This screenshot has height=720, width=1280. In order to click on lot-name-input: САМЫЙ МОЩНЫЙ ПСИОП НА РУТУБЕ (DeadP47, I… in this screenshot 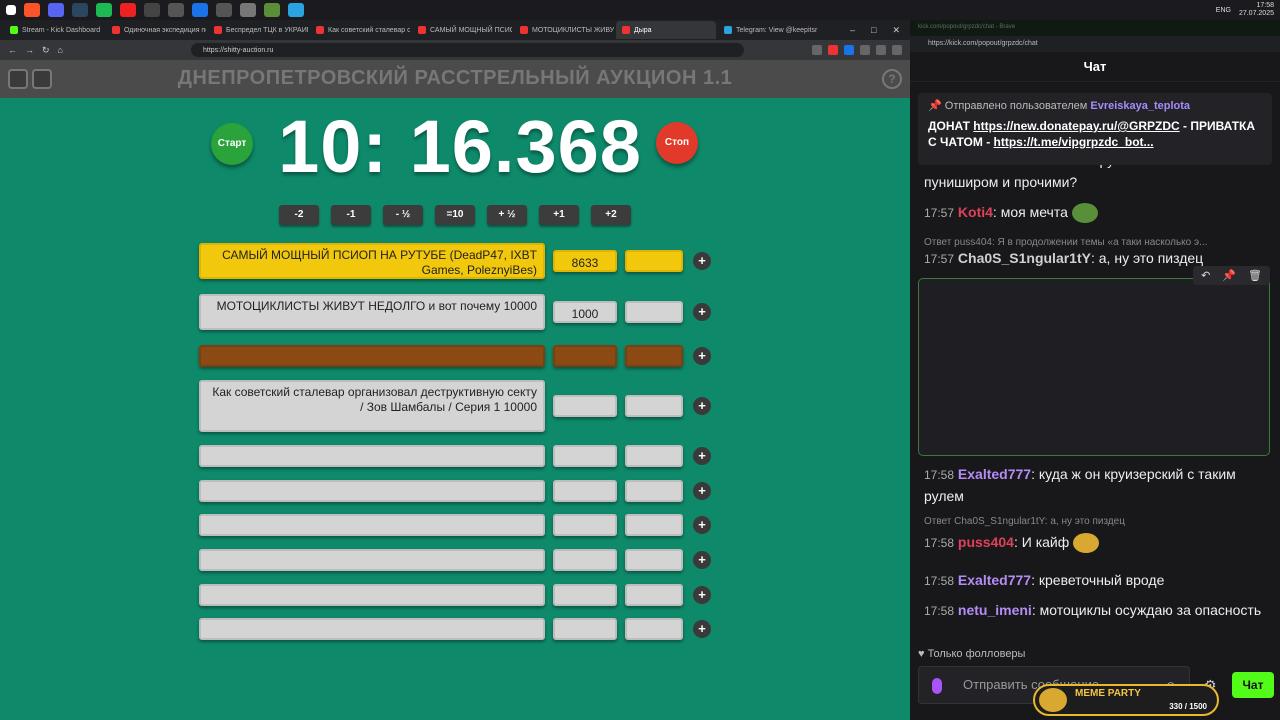, I will do `click(372, 261)`.